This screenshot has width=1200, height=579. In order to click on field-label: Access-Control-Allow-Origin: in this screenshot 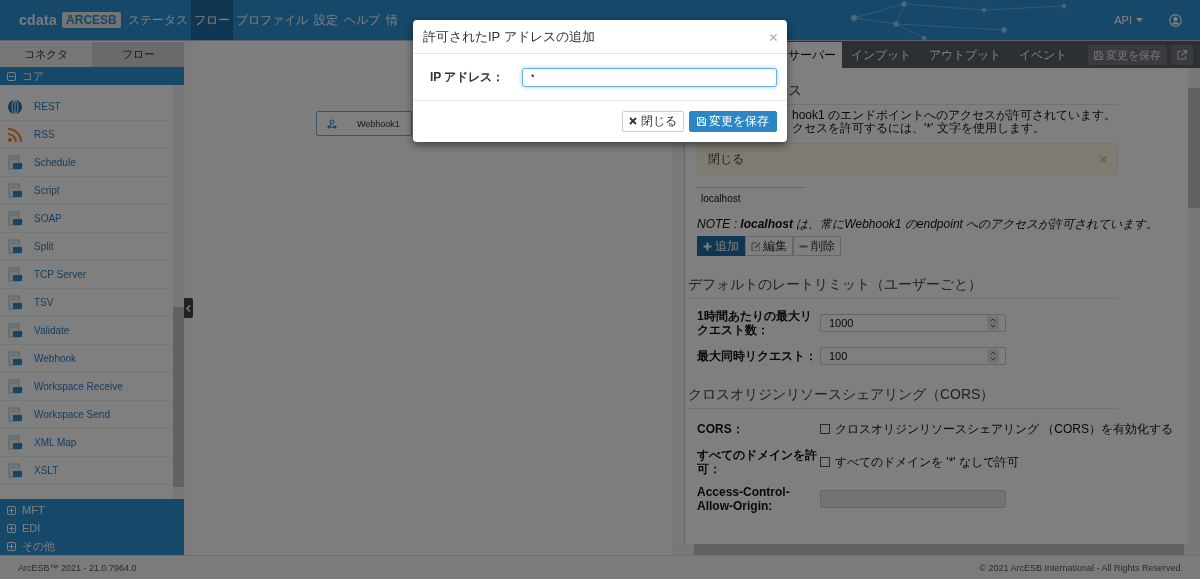, I will do `click(744, 499)`.